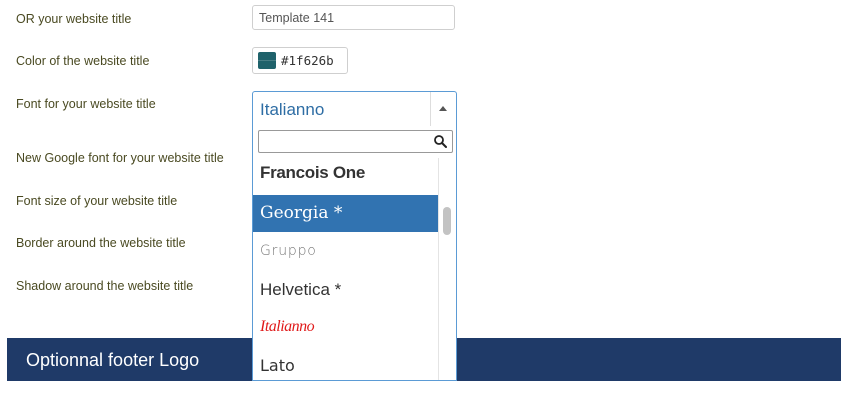 This screenshot has height=401, width=850. What do you see at coordinates (307, 60) in the screenshot?
I see `color-hex-value: #1f626b` at bounding box center [307, 60].